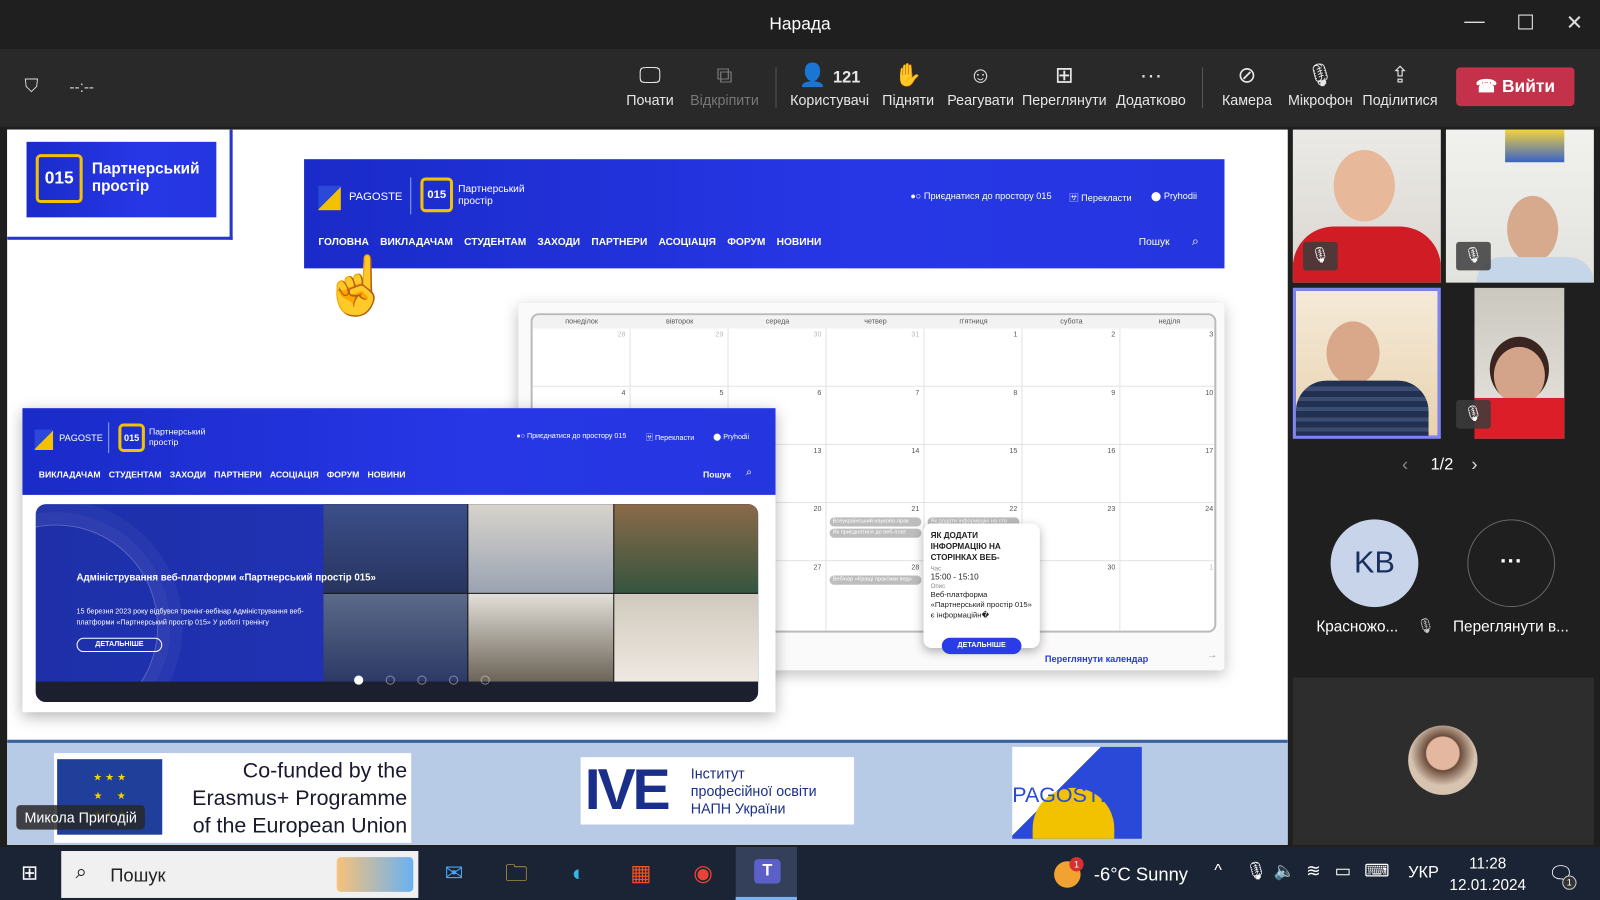 The image size is (1600, 900). What do you see at coordinates (1167, 474) in the screenshot?
I see `calendar-day-cell: 17` at bounding box center [1167, 474].